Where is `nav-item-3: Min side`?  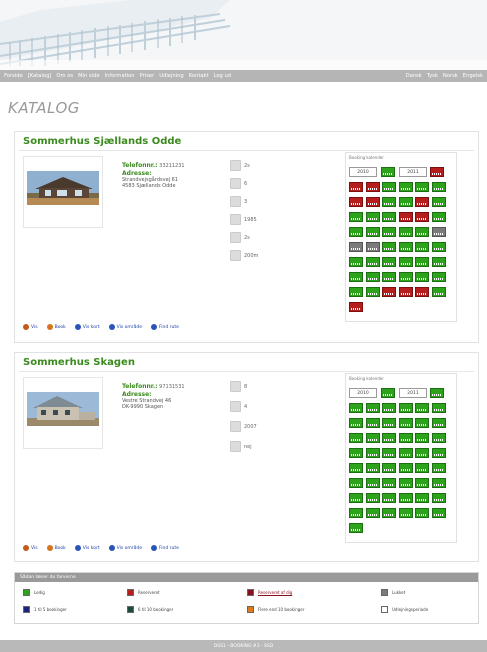
nav-item-3: Min side is located at coordinates (88, 76).